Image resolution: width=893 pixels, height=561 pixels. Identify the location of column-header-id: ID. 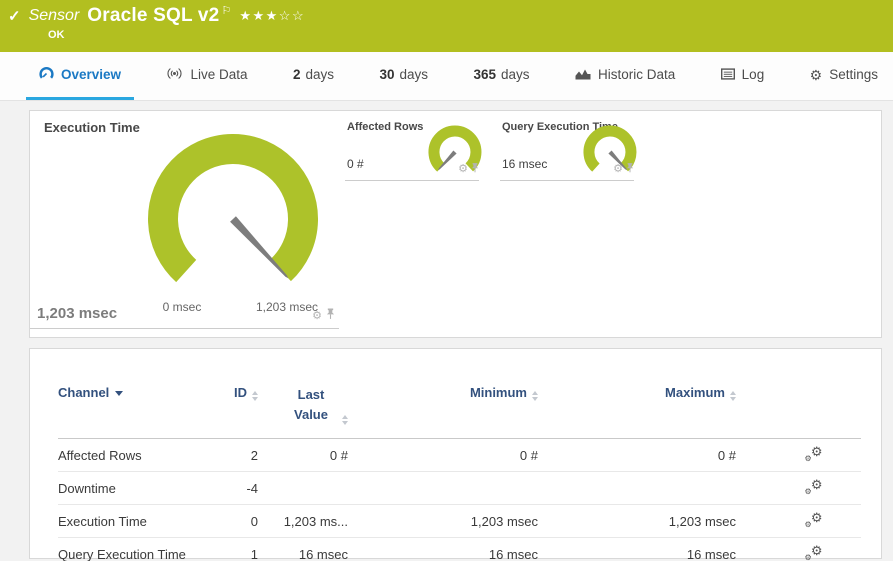
(229, 412).